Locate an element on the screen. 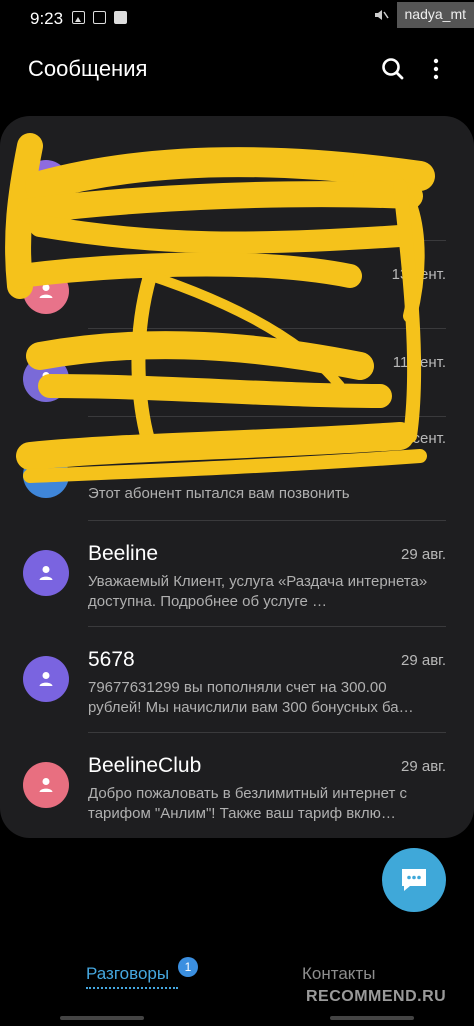 The width and height of the screenshot is (474, 1026). image-icon is located at coordinates (78, 17).